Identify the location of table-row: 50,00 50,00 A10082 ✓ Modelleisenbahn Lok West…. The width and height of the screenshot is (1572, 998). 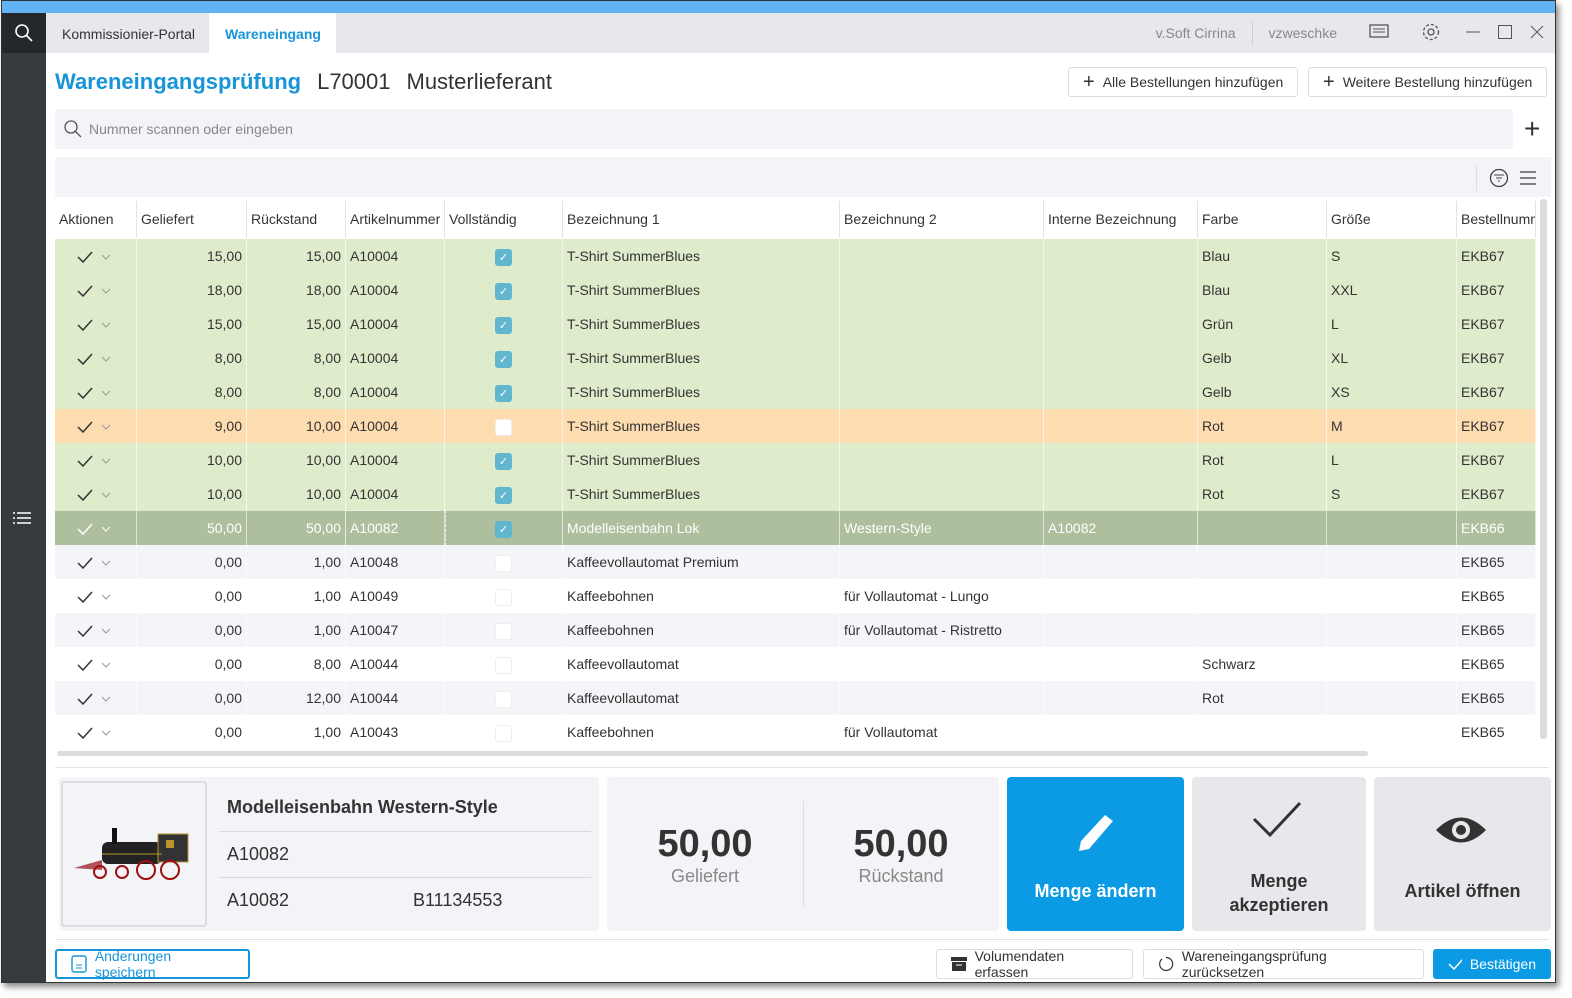
(795, 528).